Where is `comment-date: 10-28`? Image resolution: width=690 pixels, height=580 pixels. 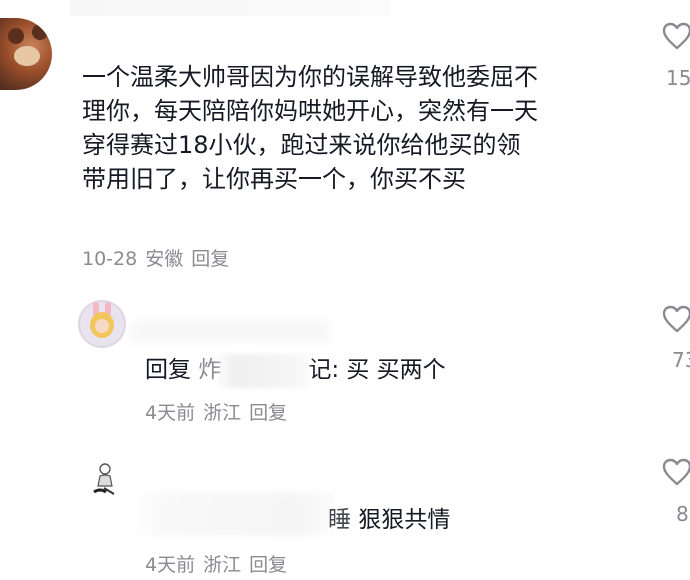
comment-date: 10-28 is located at coordinates (110, 259).